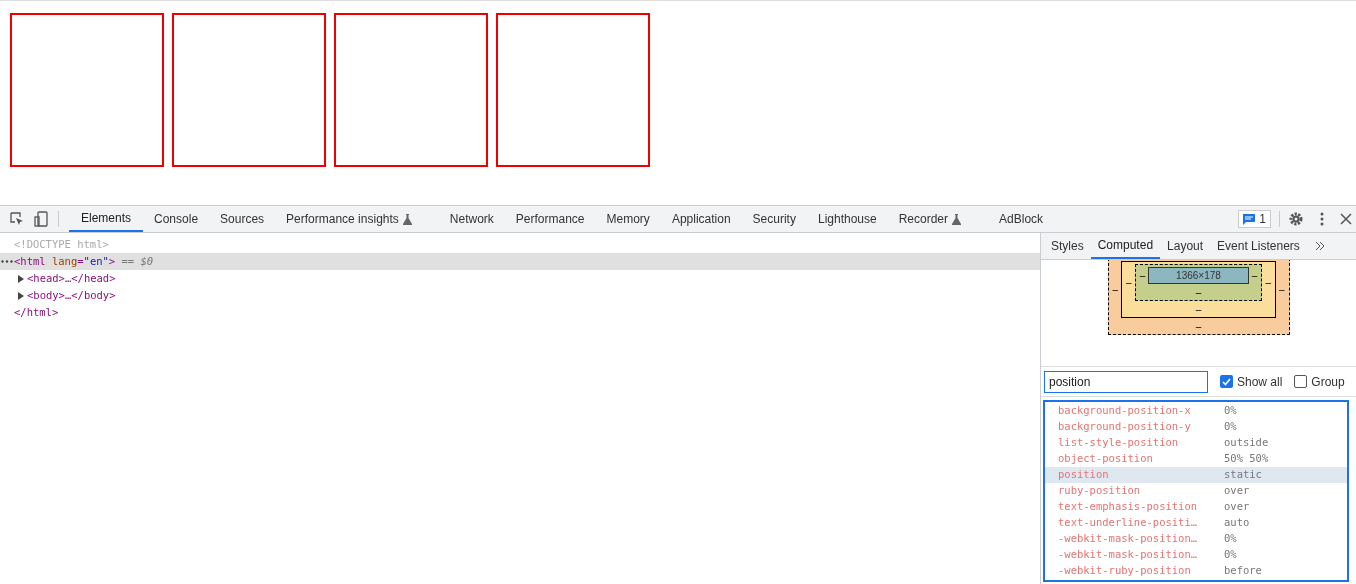 Image resolution: width=1356 pixels, height=584 pixels. Describe the element at coordinates (36, 312) in the screenshot. I see `dom-line: </html>` at that location.